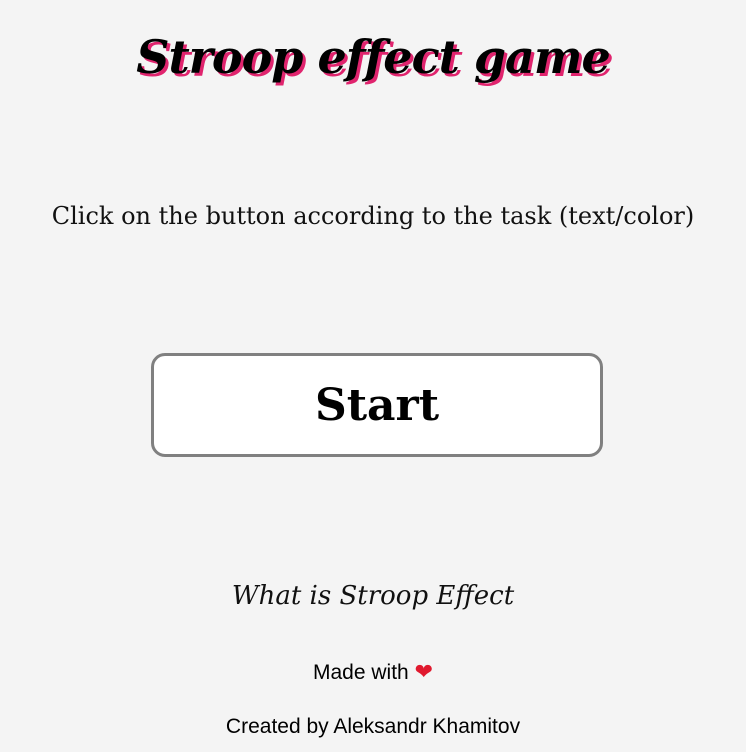 The height and width of the screenshot is (752, 746). Describe the element at coordinates (373, 596) in the screenshot. I see `what-is-stroop-effect-link: What is Stroop Effect` at that location.